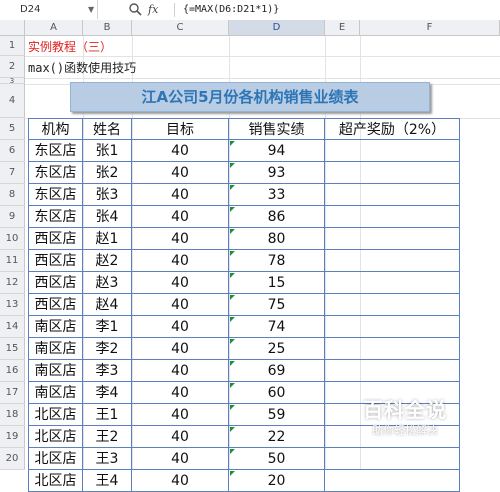 The height and width of the screenshot is (492, 500). What do you see at coordinates (70, 47) in the screenshot?
I see `cell-a1: 实例教程（三）` at bounding box center [70, 47].